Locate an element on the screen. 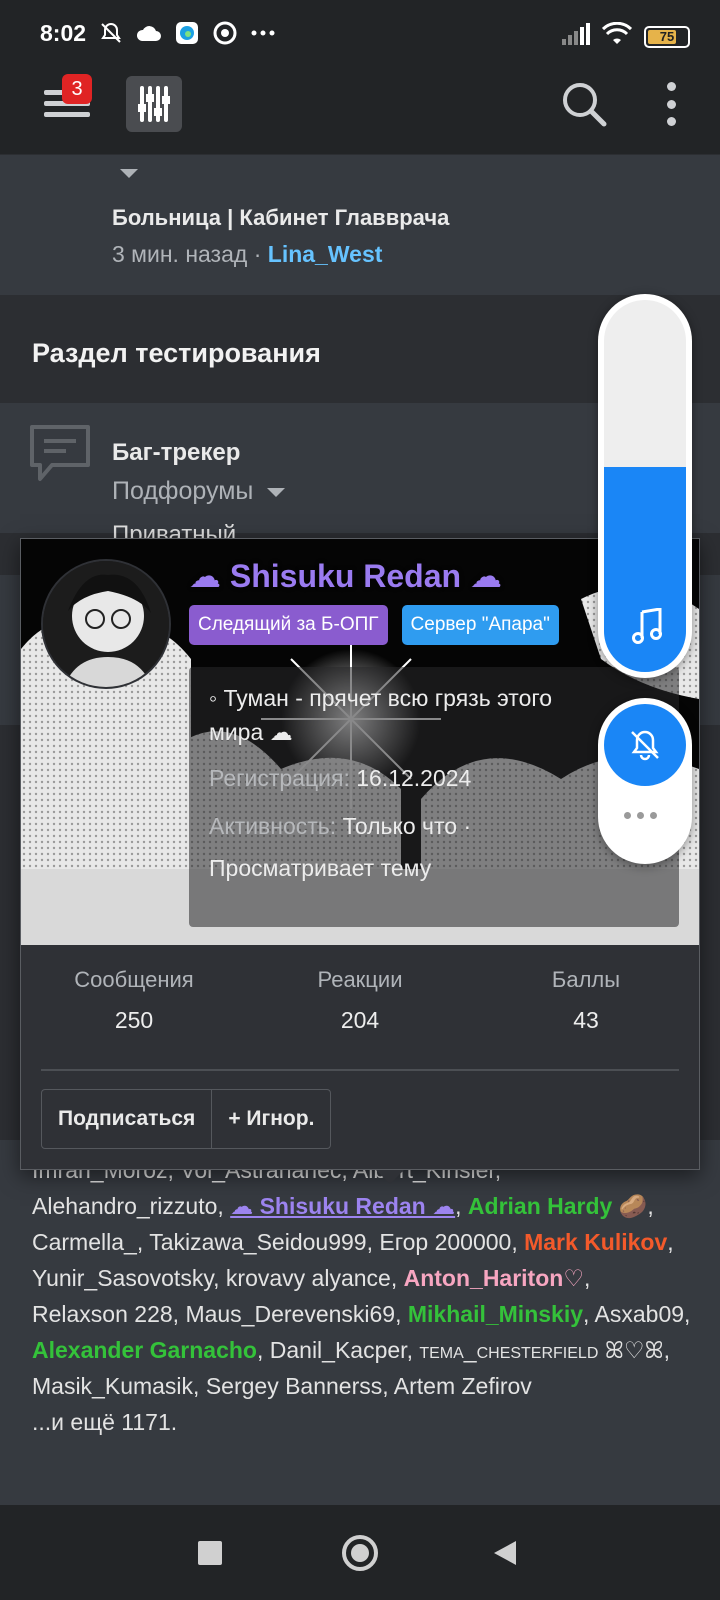 This screenshot has height=1600, width=720. notification-badge: 3 is located at coordinates (77, 89).